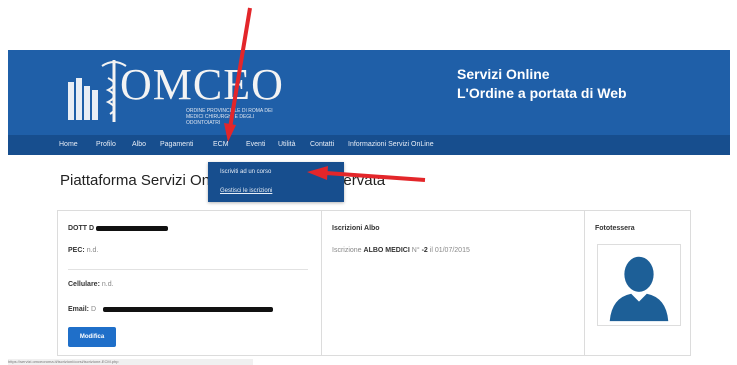 Image resolution: width=737 pixels, height=365 pixels. Describe the element at coordinates (137, 180) in the screenshot. I see `page-title-start: Piattaforma Servizi Onl` at that location.